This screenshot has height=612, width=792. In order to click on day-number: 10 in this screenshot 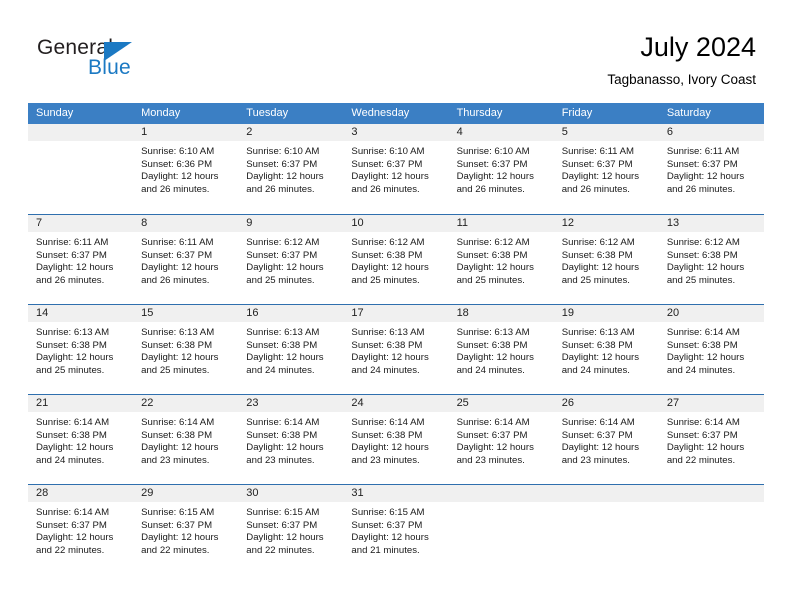, I will do `click(396, 223)`.